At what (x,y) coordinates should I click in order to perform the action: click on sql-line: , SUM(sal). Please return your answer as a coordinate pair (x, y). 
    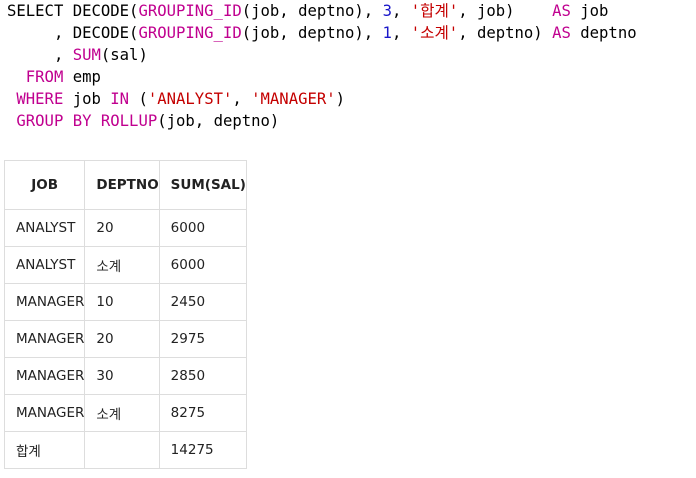
    Looking at the image, I should click on (322, 55).